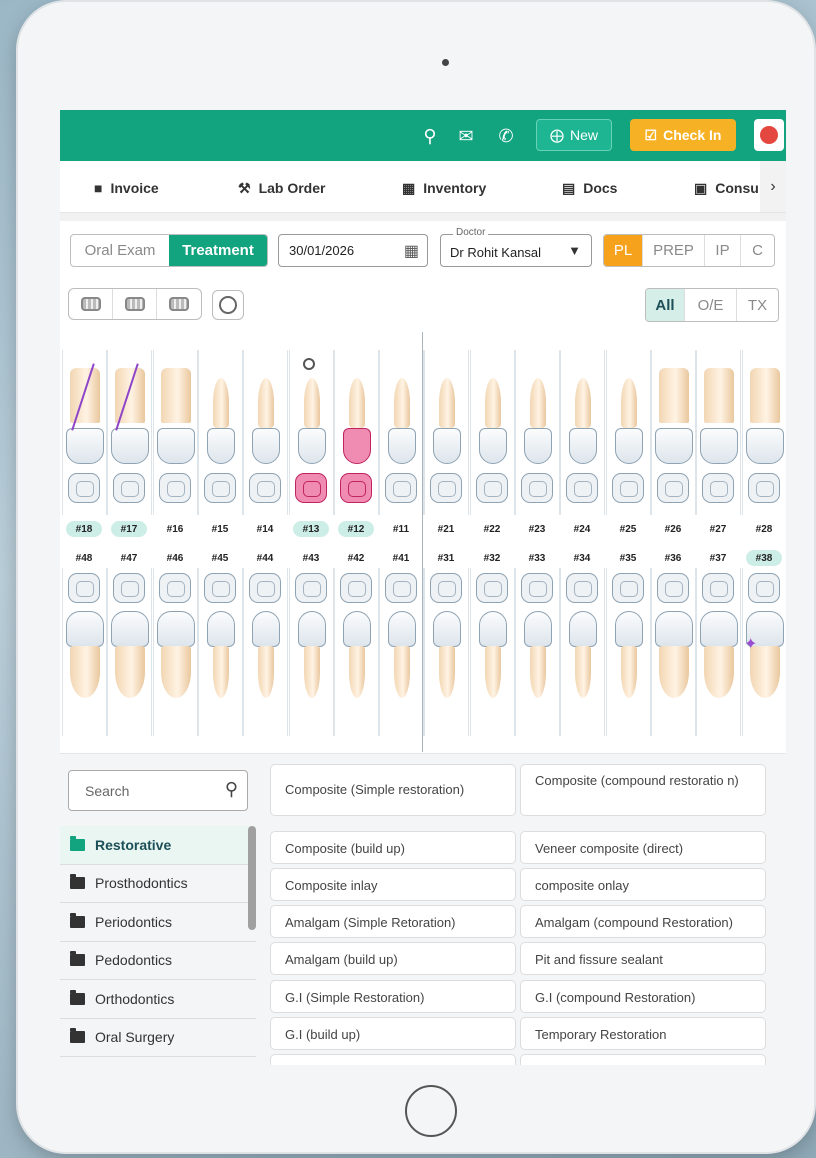  I want to click on tooth-number-38: #38, so click(764, 558).